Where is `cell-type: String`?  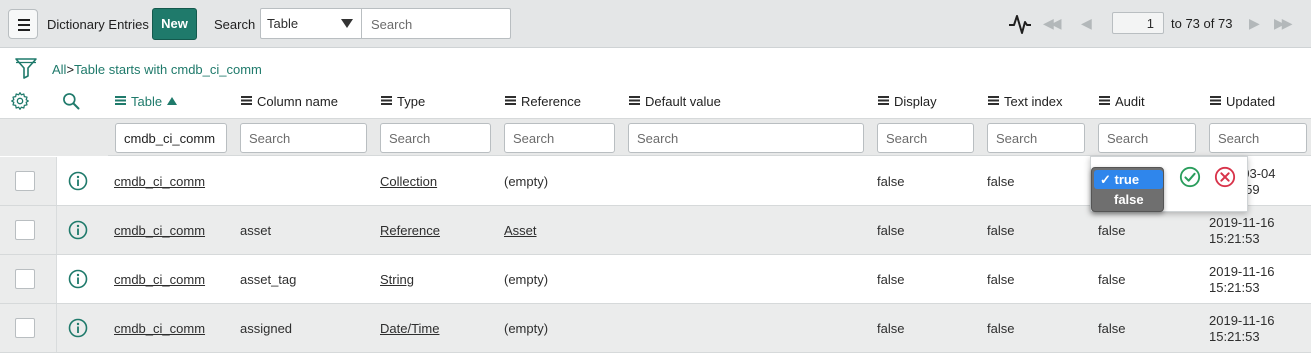 cell-type: String is located at coordinates (397, 279).